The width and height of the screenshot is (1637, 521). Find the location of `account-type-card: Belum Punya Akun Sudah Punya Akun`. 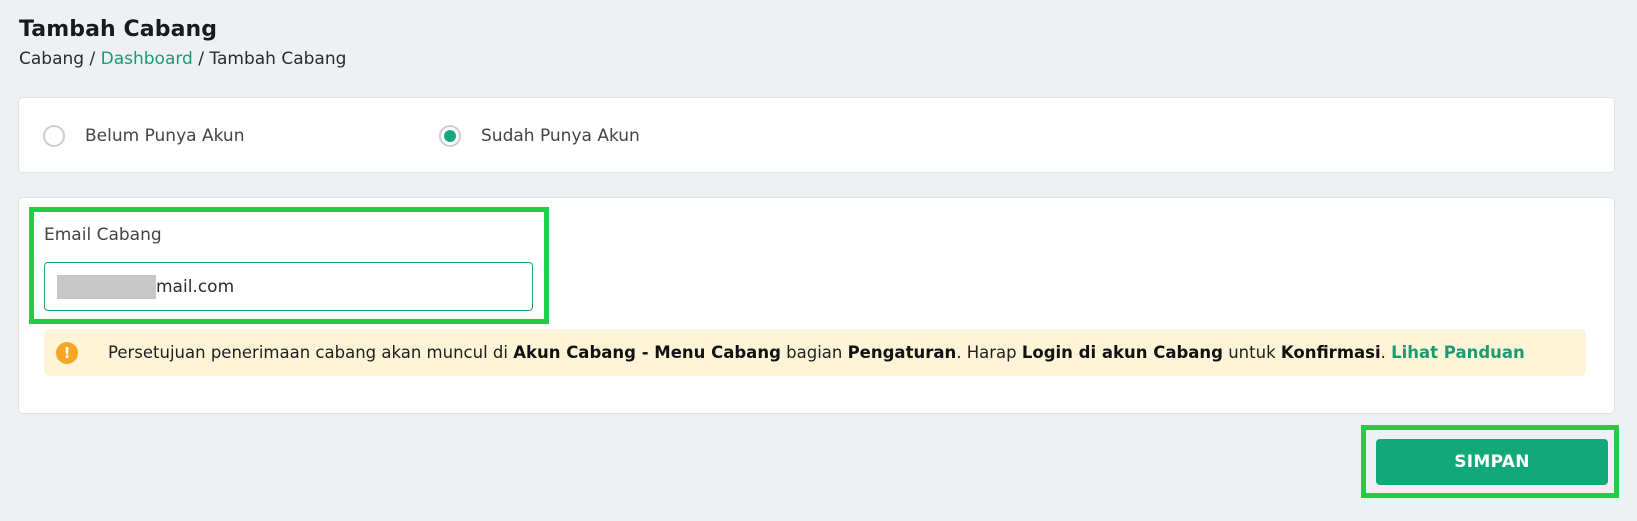

account-type-card: Belum Punya Akun Sudah Punya Akun is located at coordinates (816, 135).